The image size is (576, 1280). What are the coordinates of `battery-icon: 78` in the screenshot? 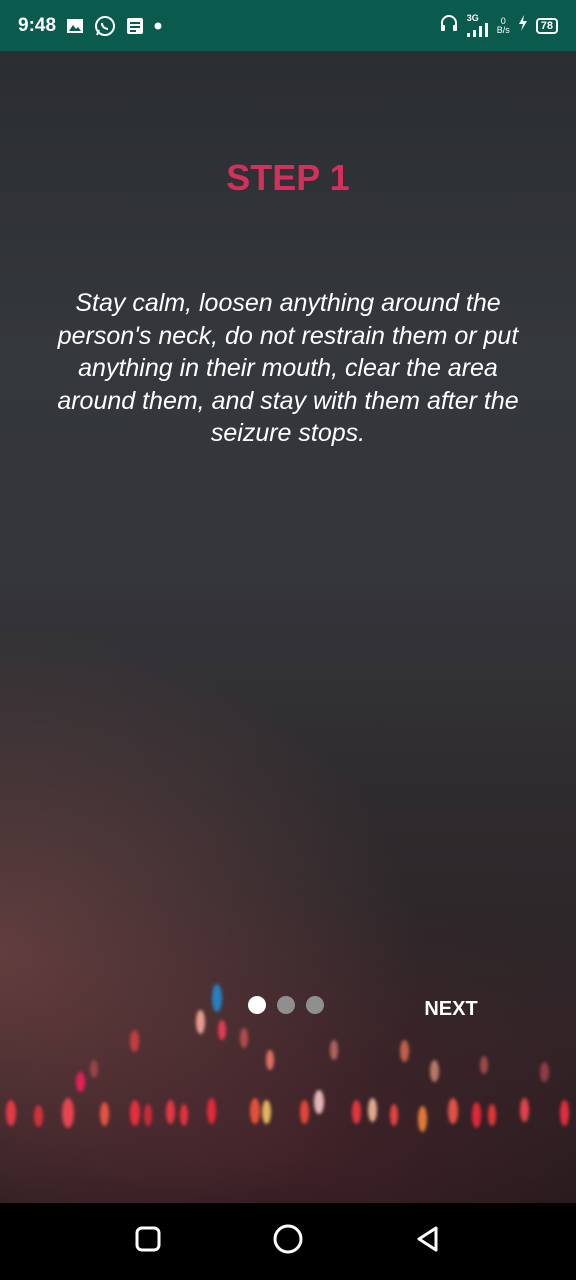 It's located at (546, 25).